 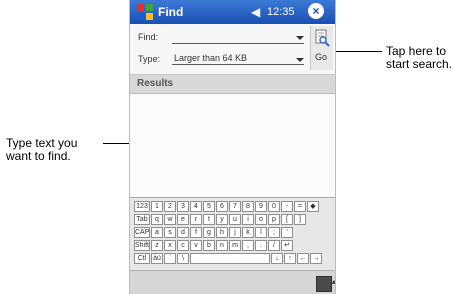 I want to click on key: [, so click(x=287, y=219).